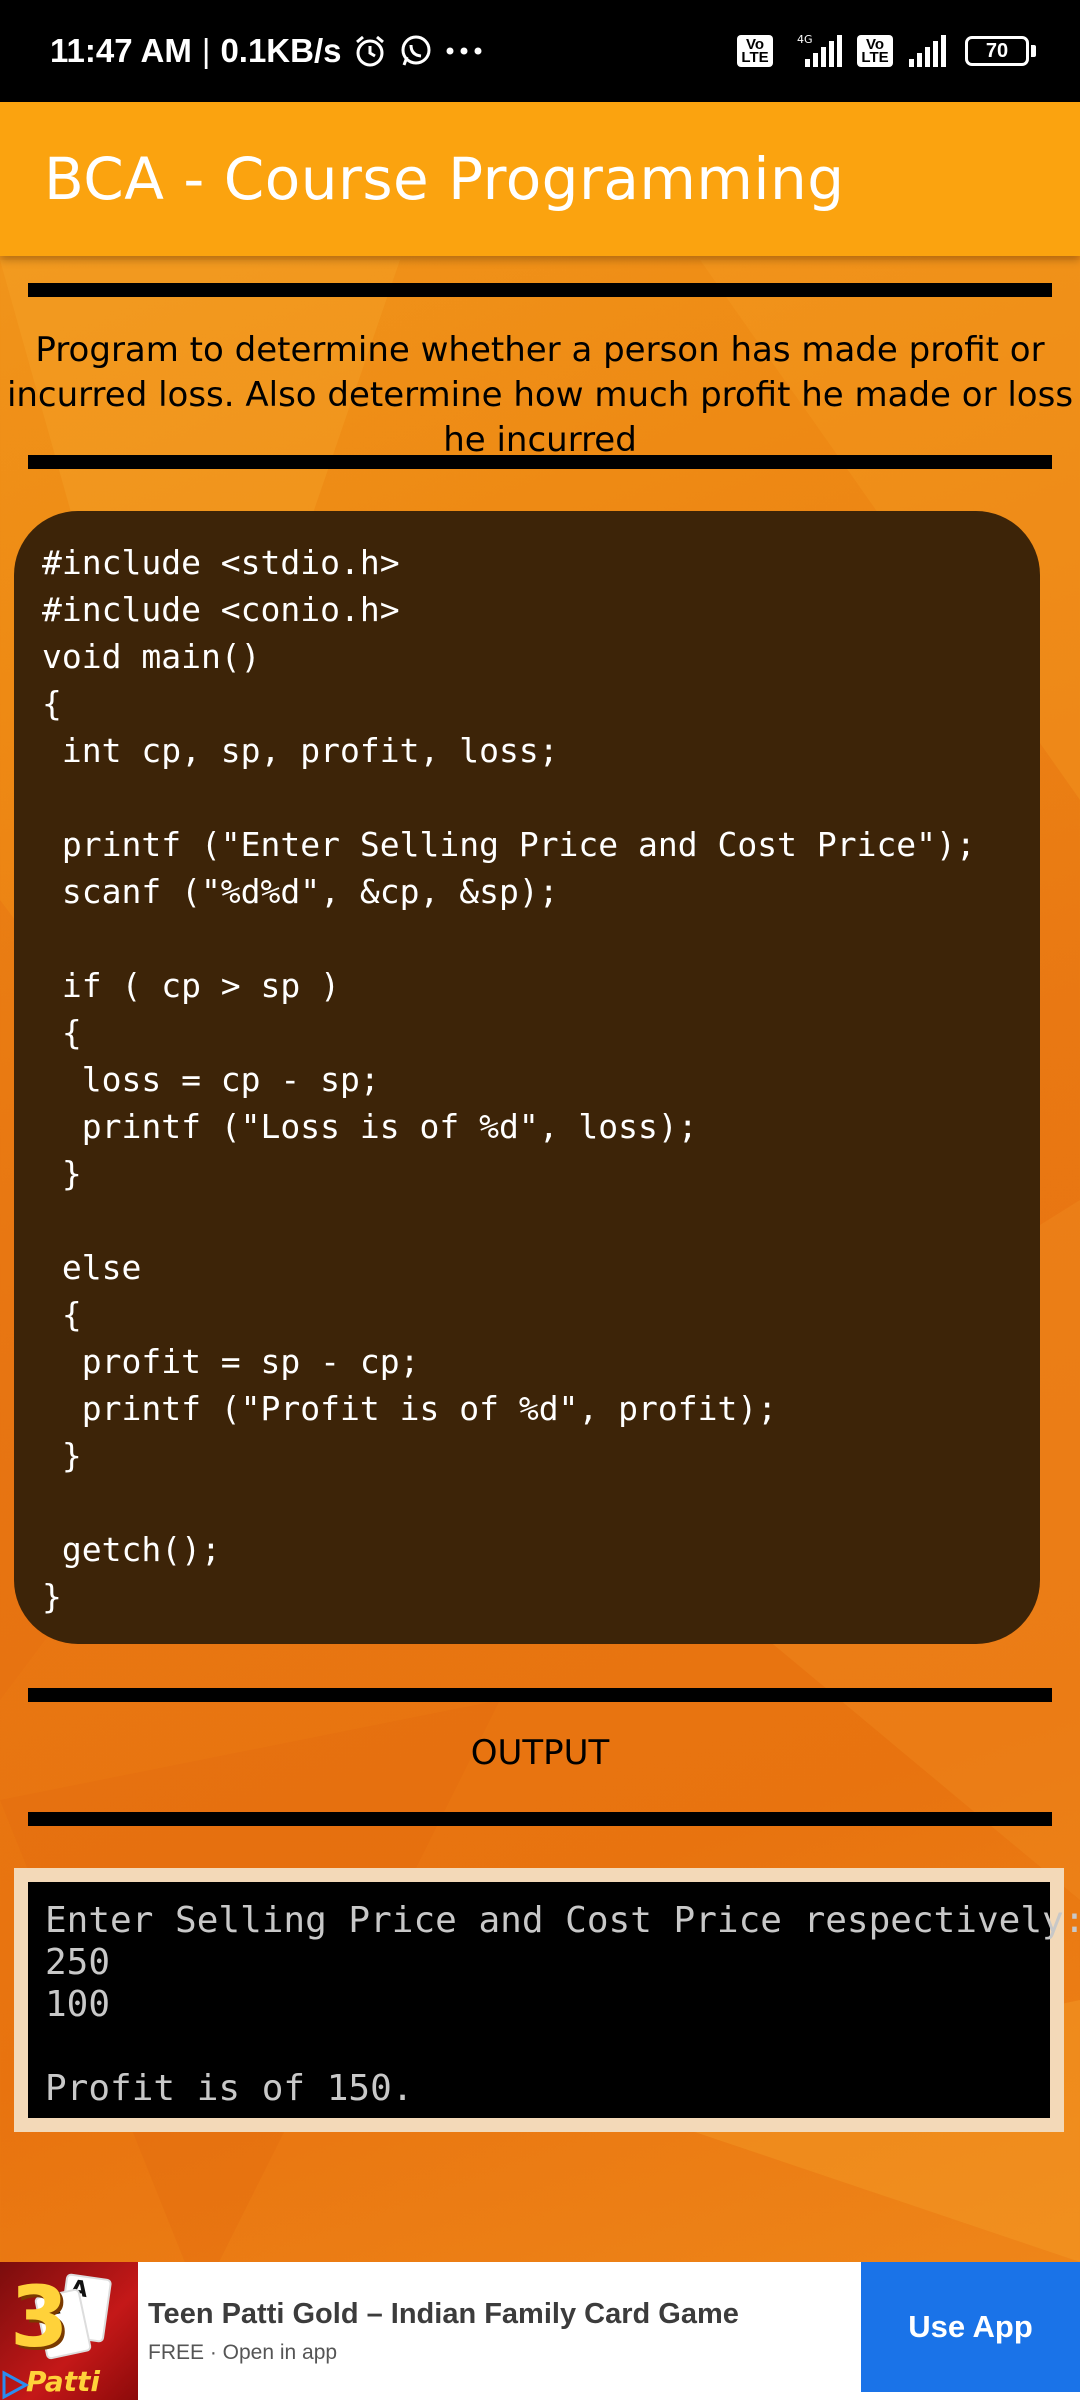 This screenshot has width=1080, height=2400. Describe the element at coordinates (221, 609) in the screenshot. I see `code-line: #include <conio.h>` at that location.